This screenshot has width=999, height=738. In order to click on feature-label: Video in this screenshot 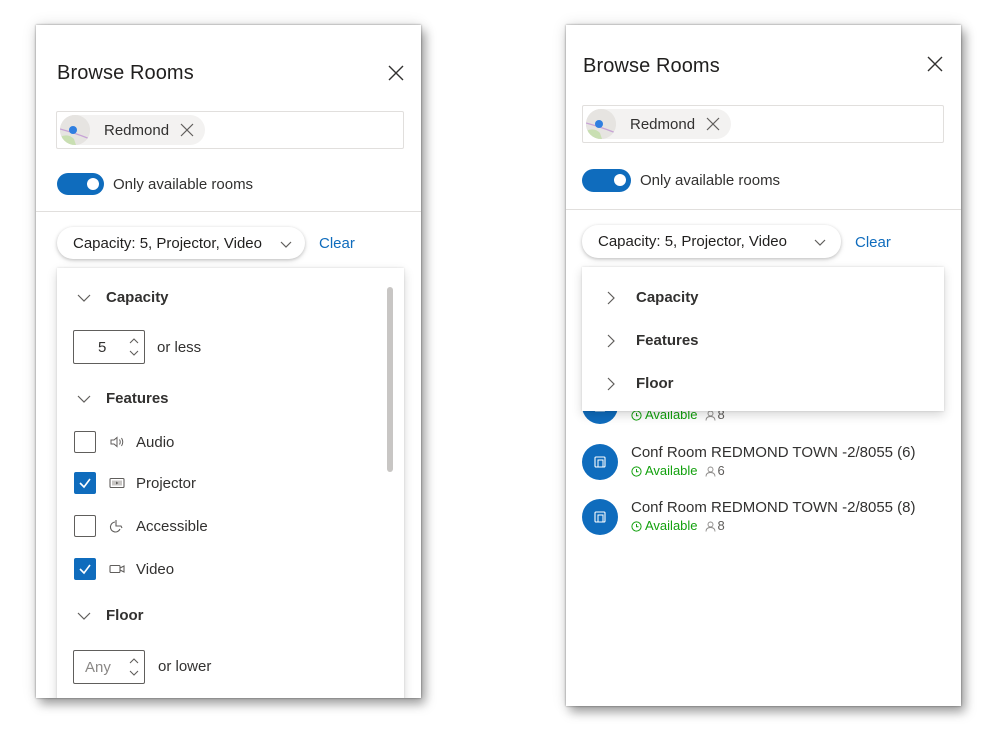, I will do `click(155, 569)`.